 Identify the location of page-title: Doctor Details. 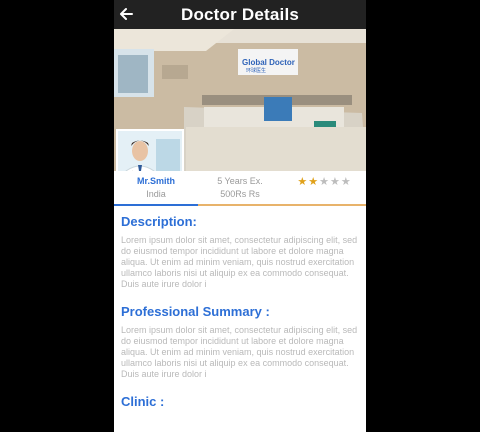
(240, 14).